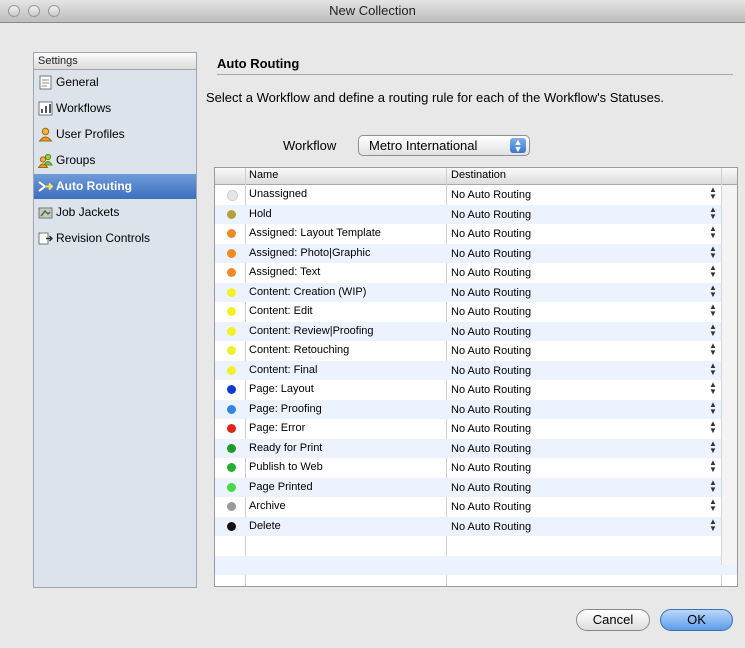  I want to click on table-row: Page: Layout No Auto Routing ▲ ▼, so click(476, 390).